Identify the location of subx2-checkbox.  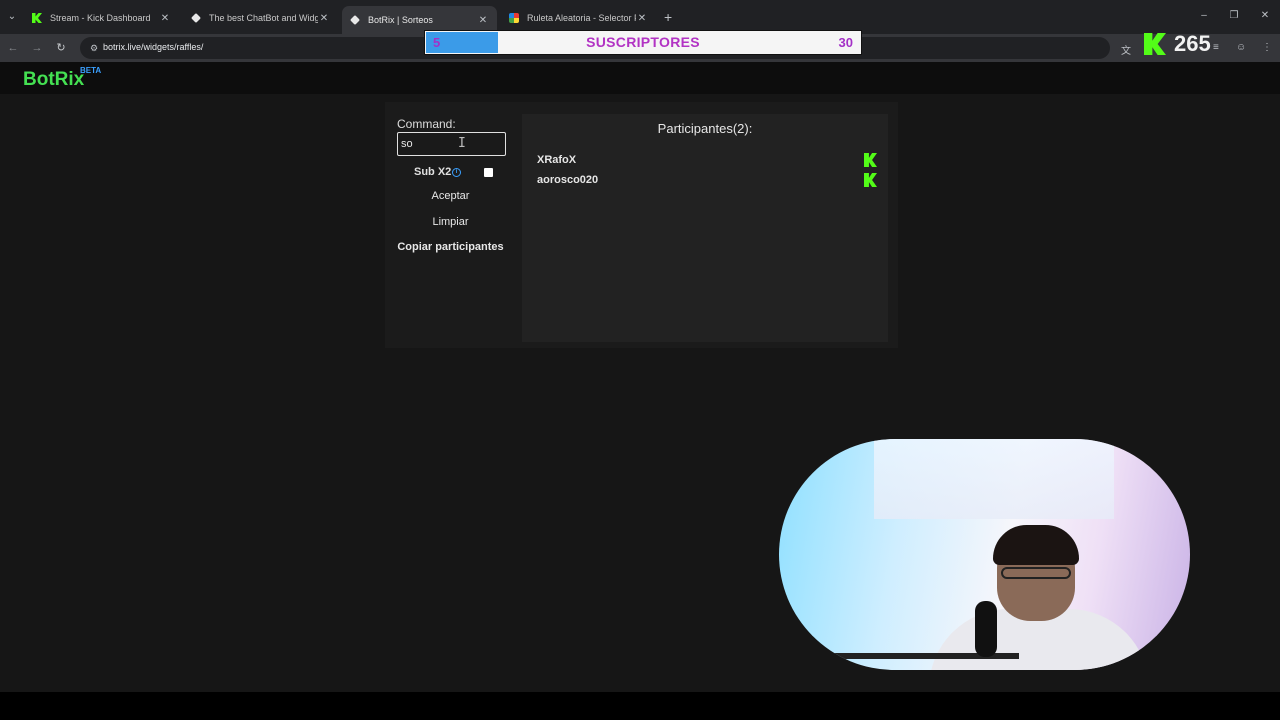
(488, 172).